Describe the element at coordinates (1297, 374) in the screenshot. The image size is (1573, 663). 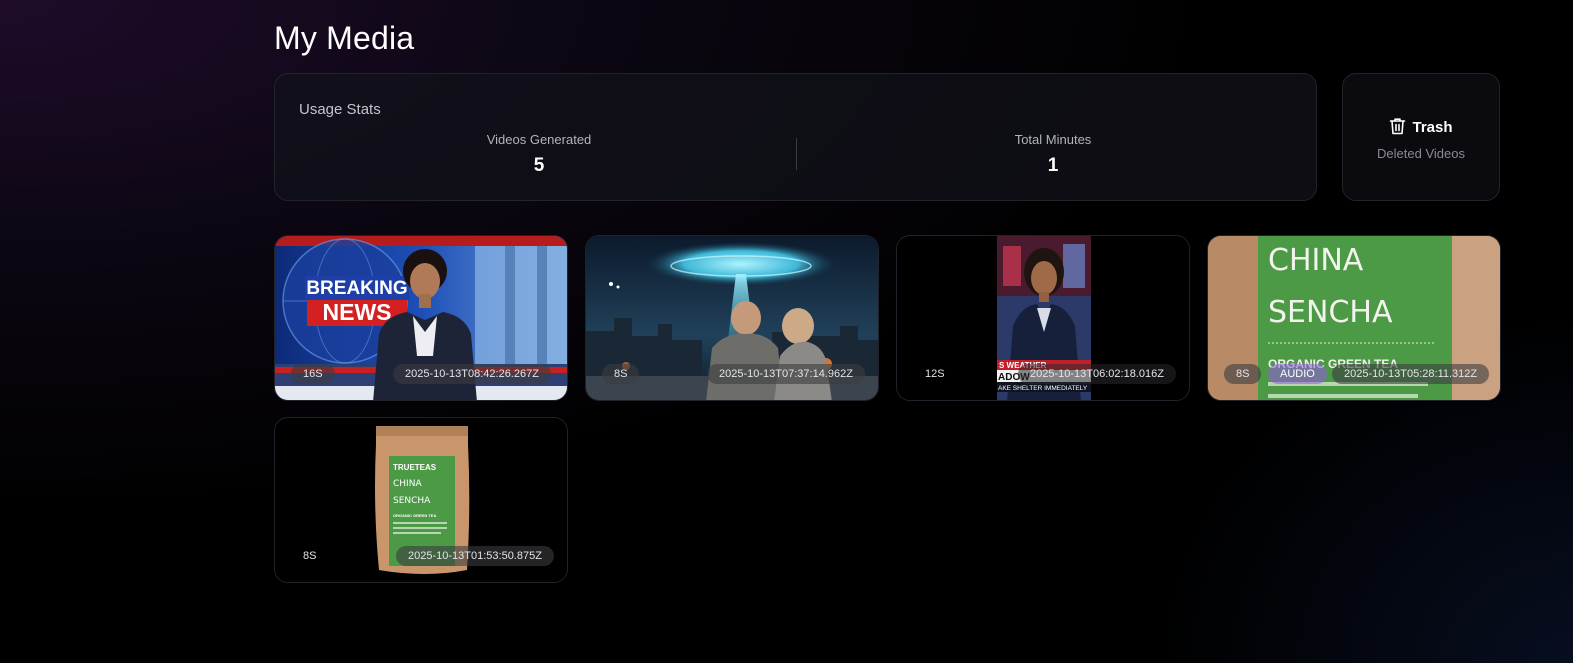
I see `audio-badge: AUDIO` at that location.